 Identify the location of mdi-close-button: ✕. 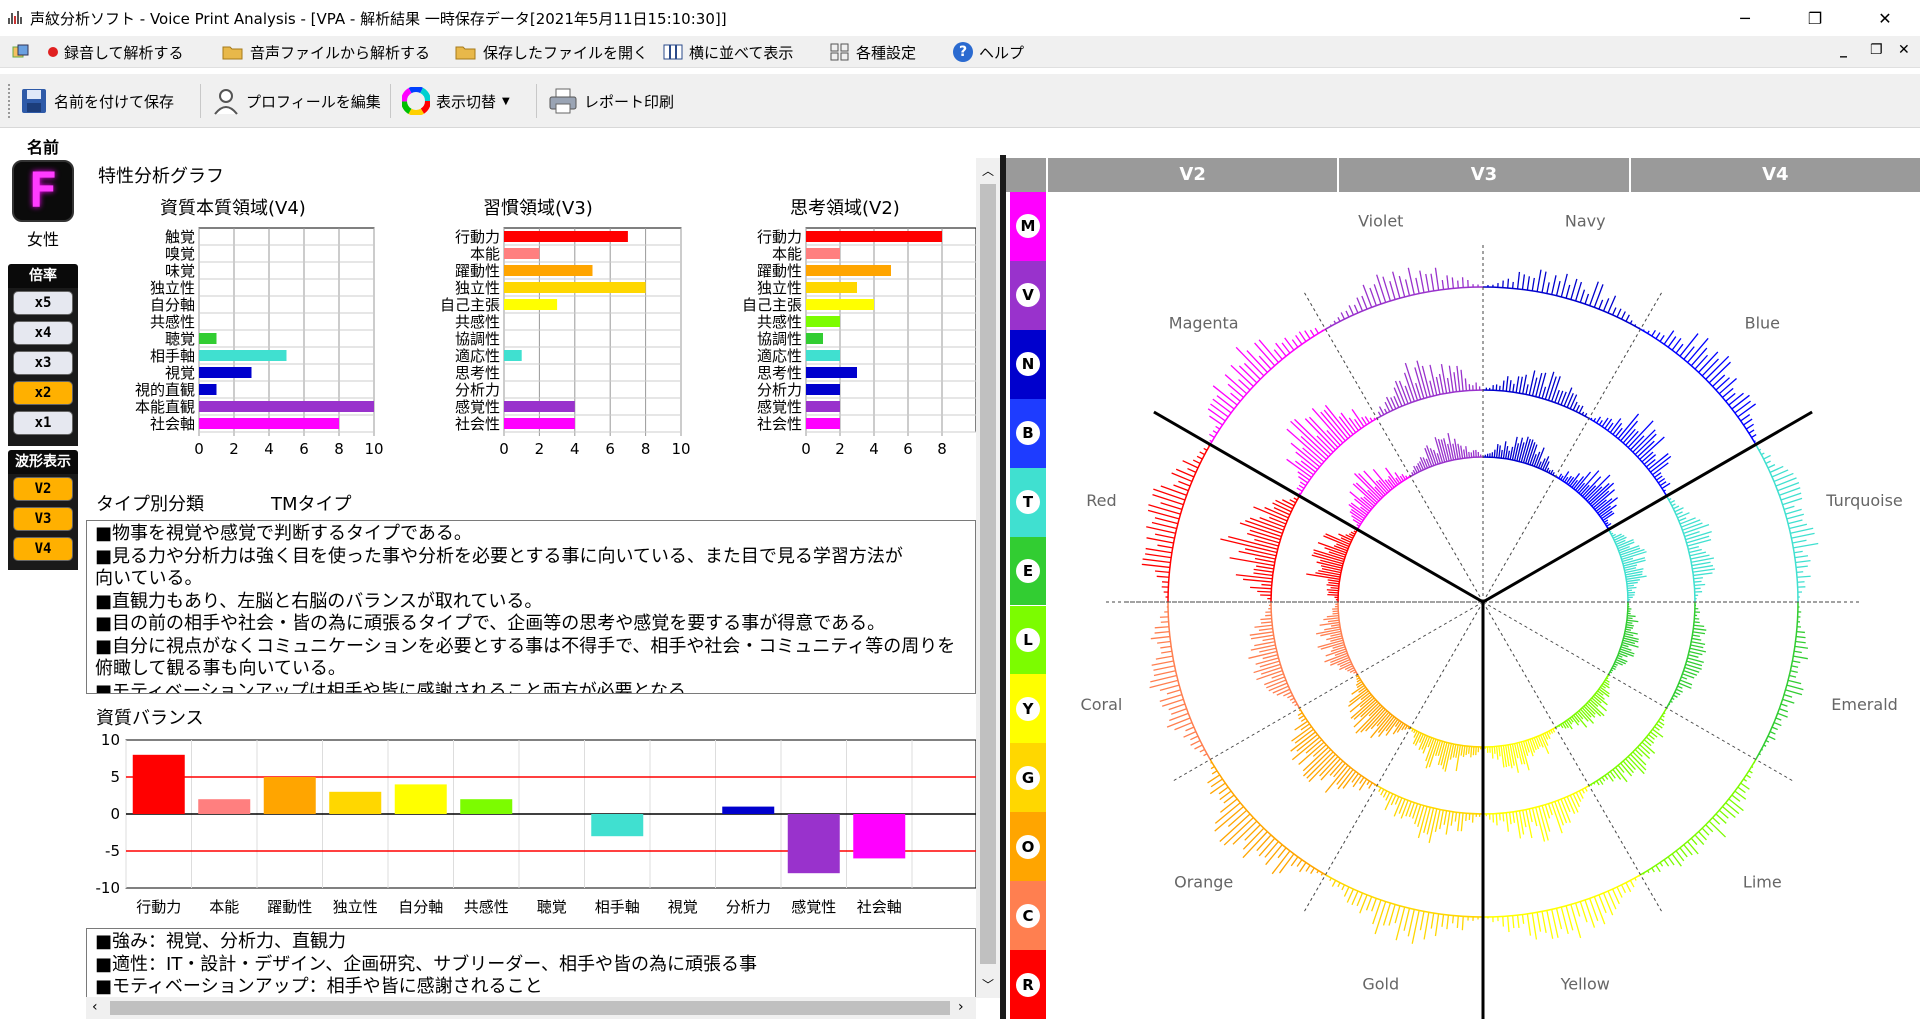
(1904, 50).